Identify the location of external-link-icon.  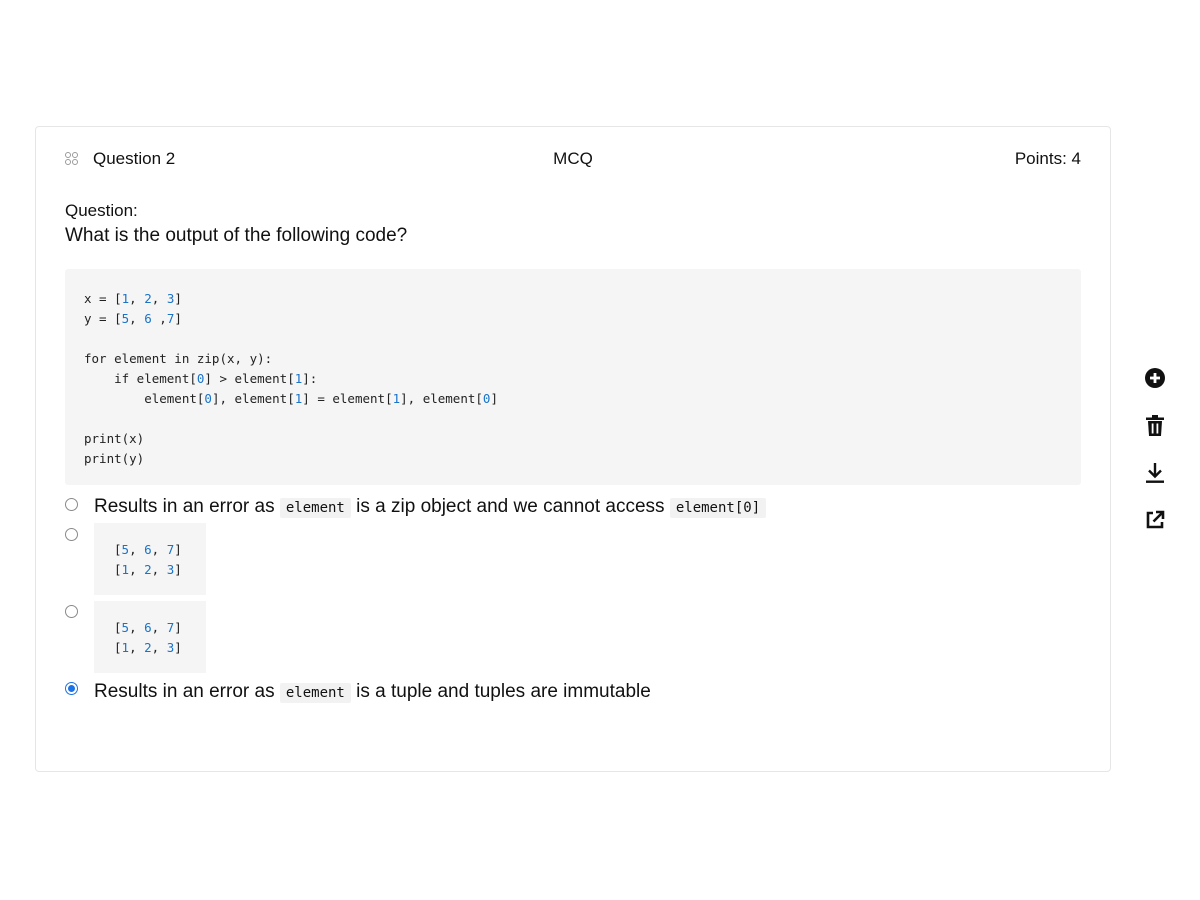
(1155, 520).